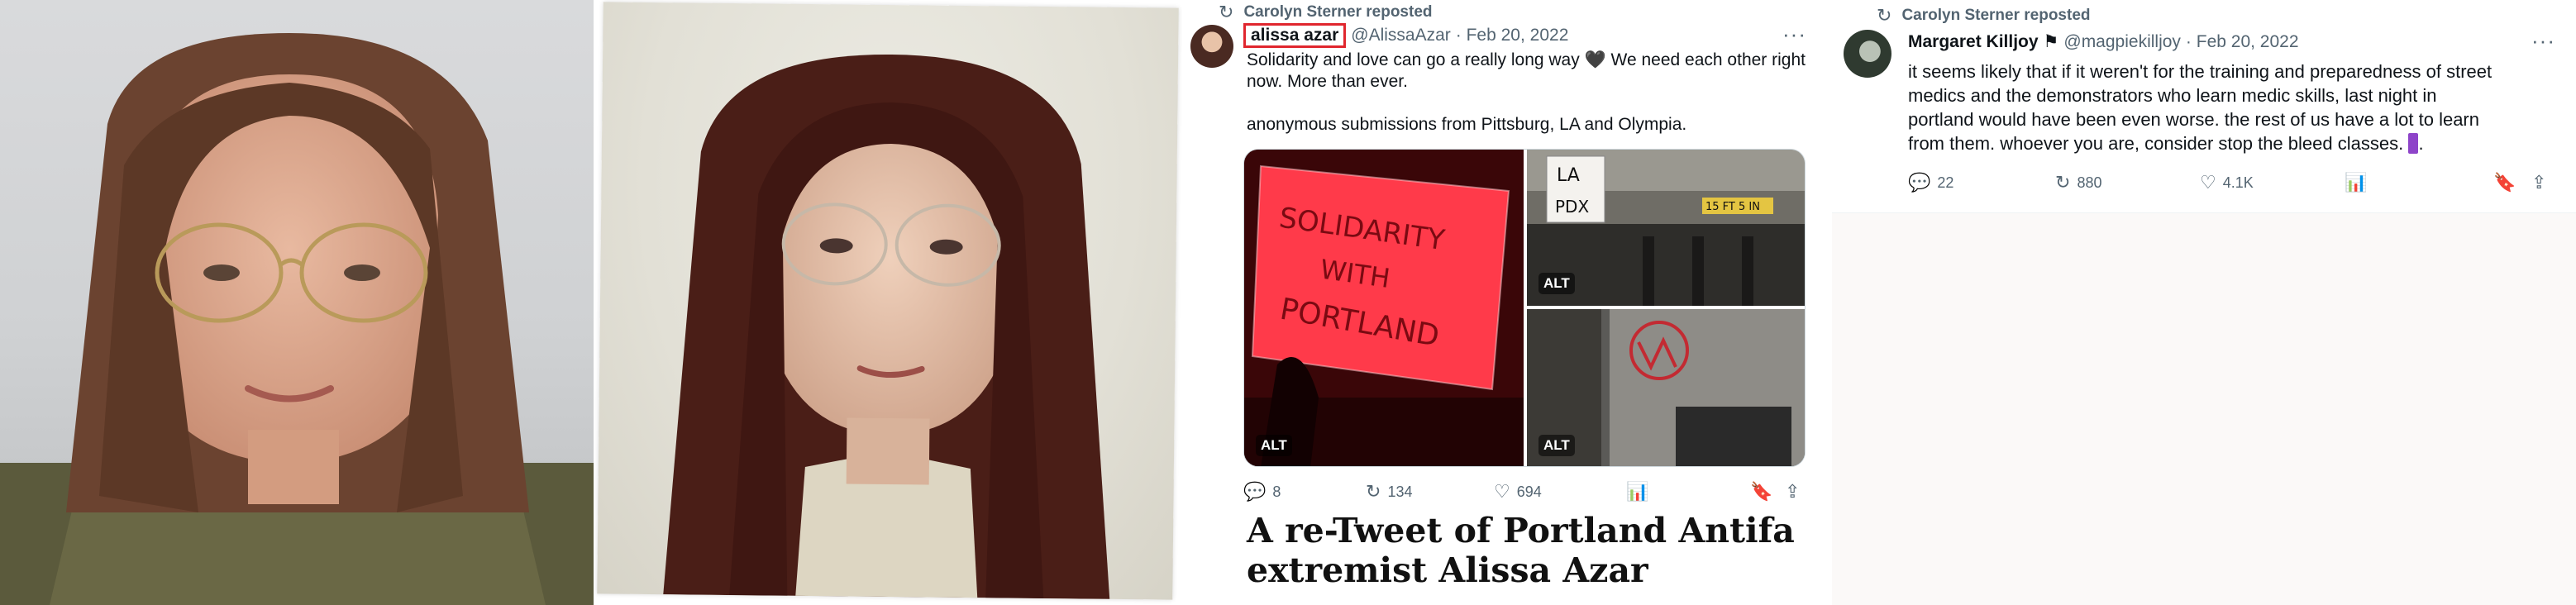  Describe the element at coordinates (1304, 492) in the screenshot. I see `reply-button: 💬 8` at that location.